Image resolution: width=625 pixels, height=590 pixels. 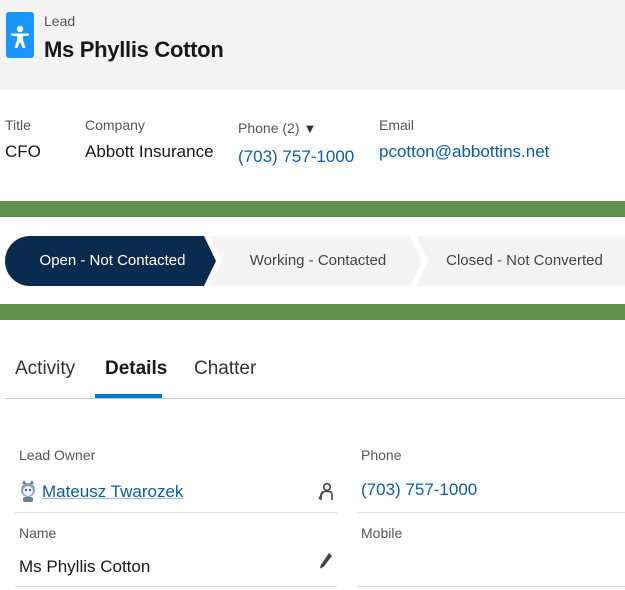 What do you see at coordinates (136, 369) in the screenshot?
I see `tab-details: Details` at bounding box center [136, 369].